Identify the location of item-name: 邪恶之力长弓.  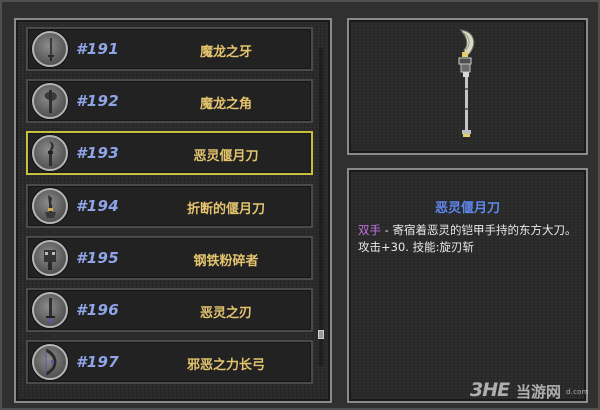
(225, 365).